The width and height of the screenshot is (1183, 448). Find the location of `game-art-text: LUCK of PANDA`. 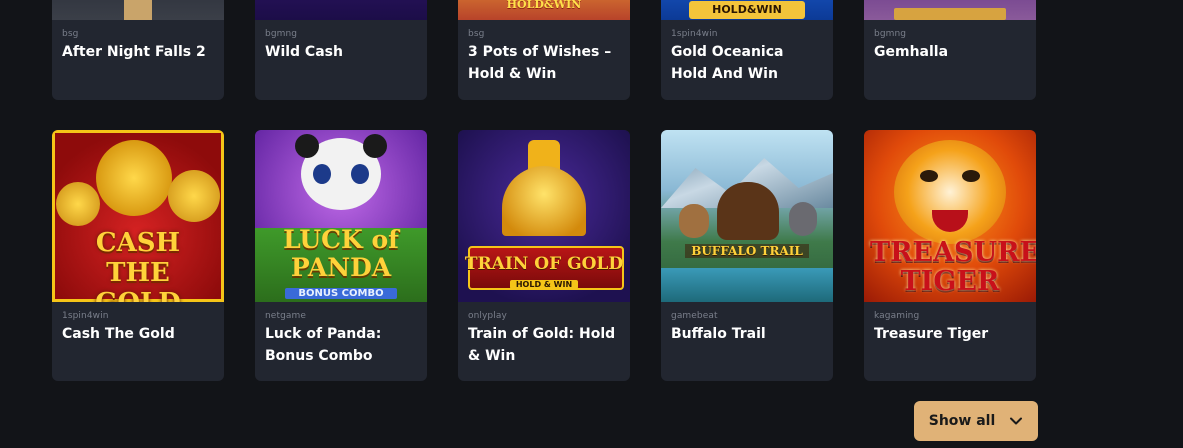

game-art-text: LUCK of PANDA is located at coordinates (341, 253).